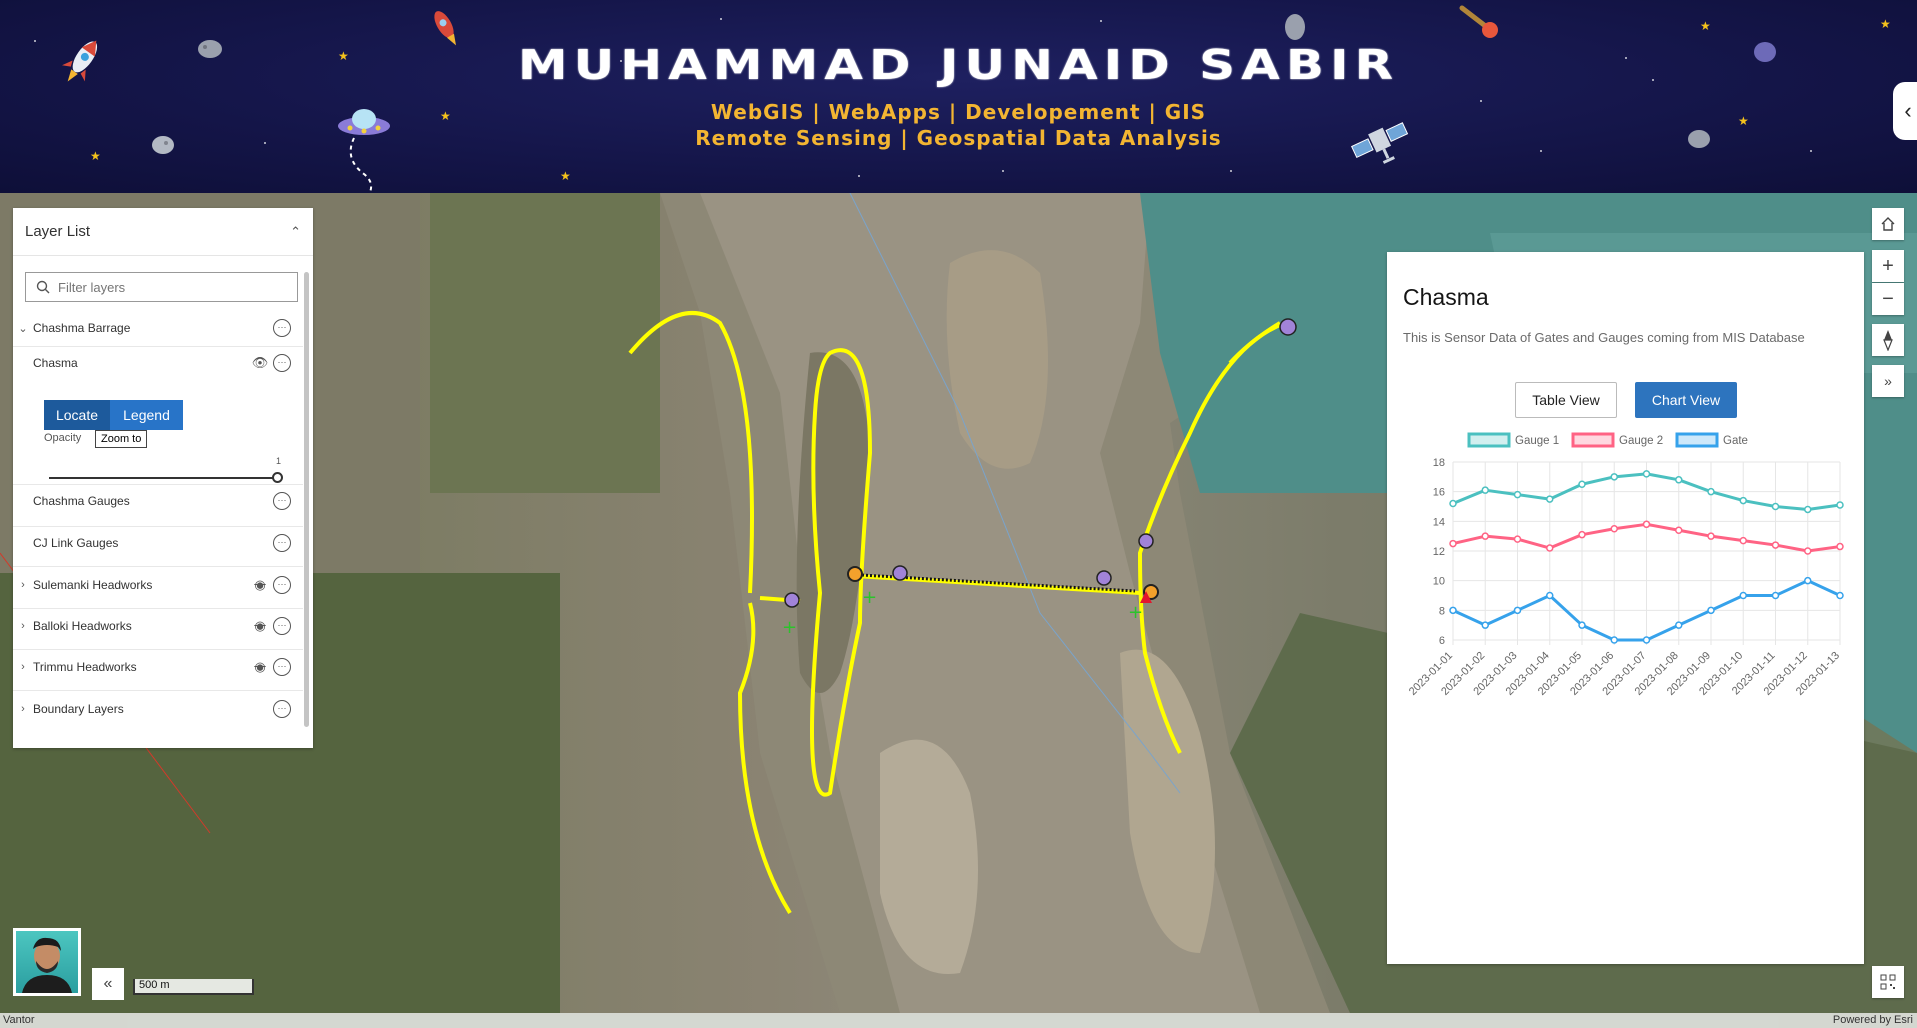 This screenshot has height=1028, width=1917. What do you see at coordinates (47, 962) in the screenshot?
I see `avatar` at bounding box center [47, 962].